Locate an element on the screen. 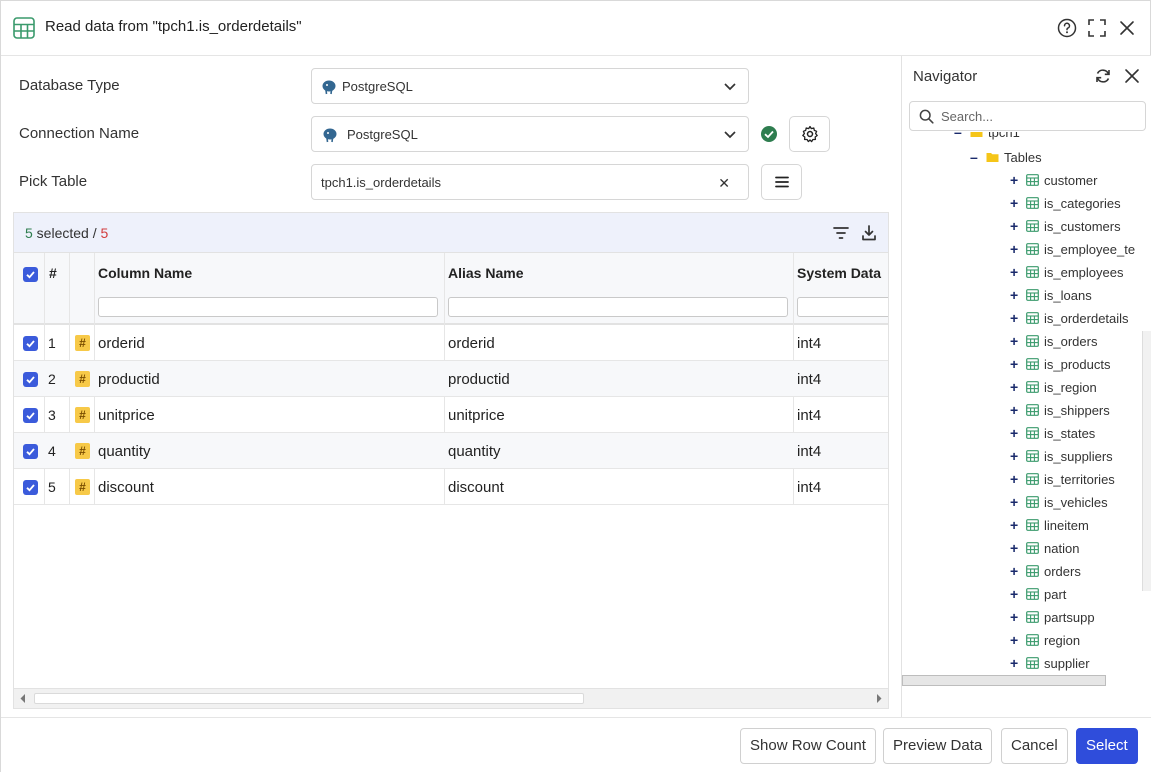  help-button is located at coordinates (1067, 28).